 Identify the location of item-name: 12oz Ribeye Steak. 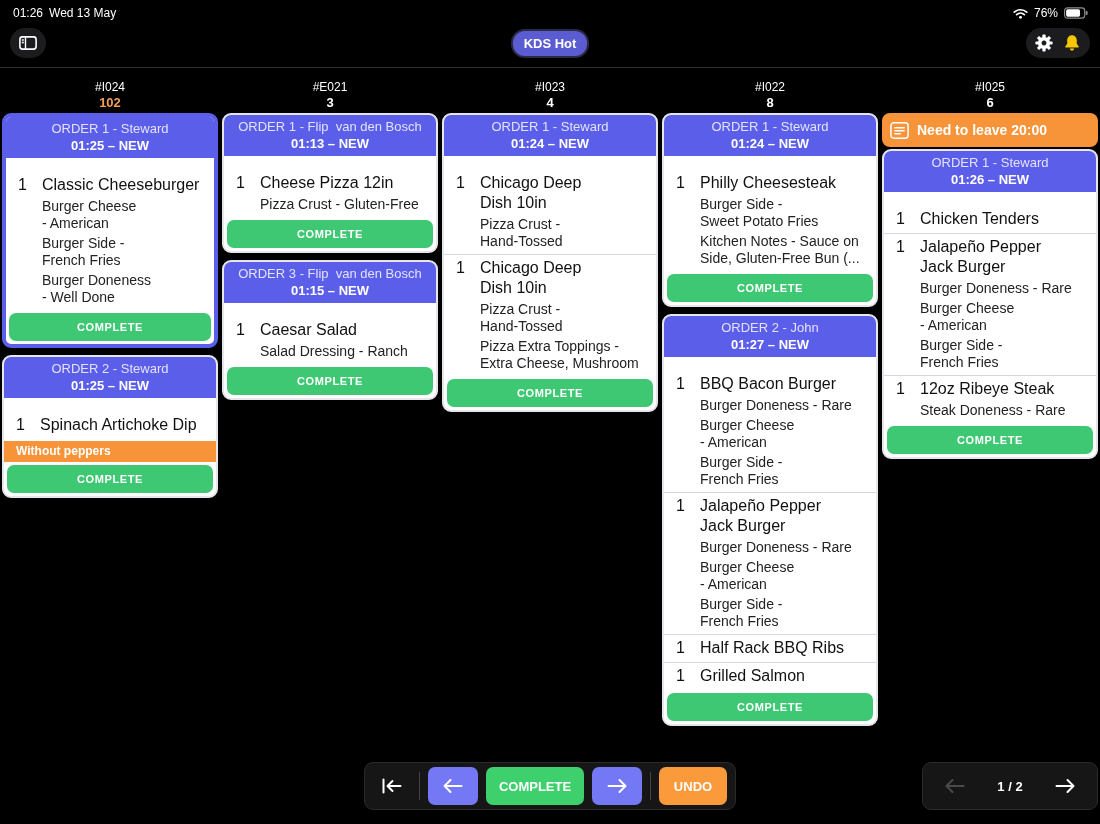
(988, 389).